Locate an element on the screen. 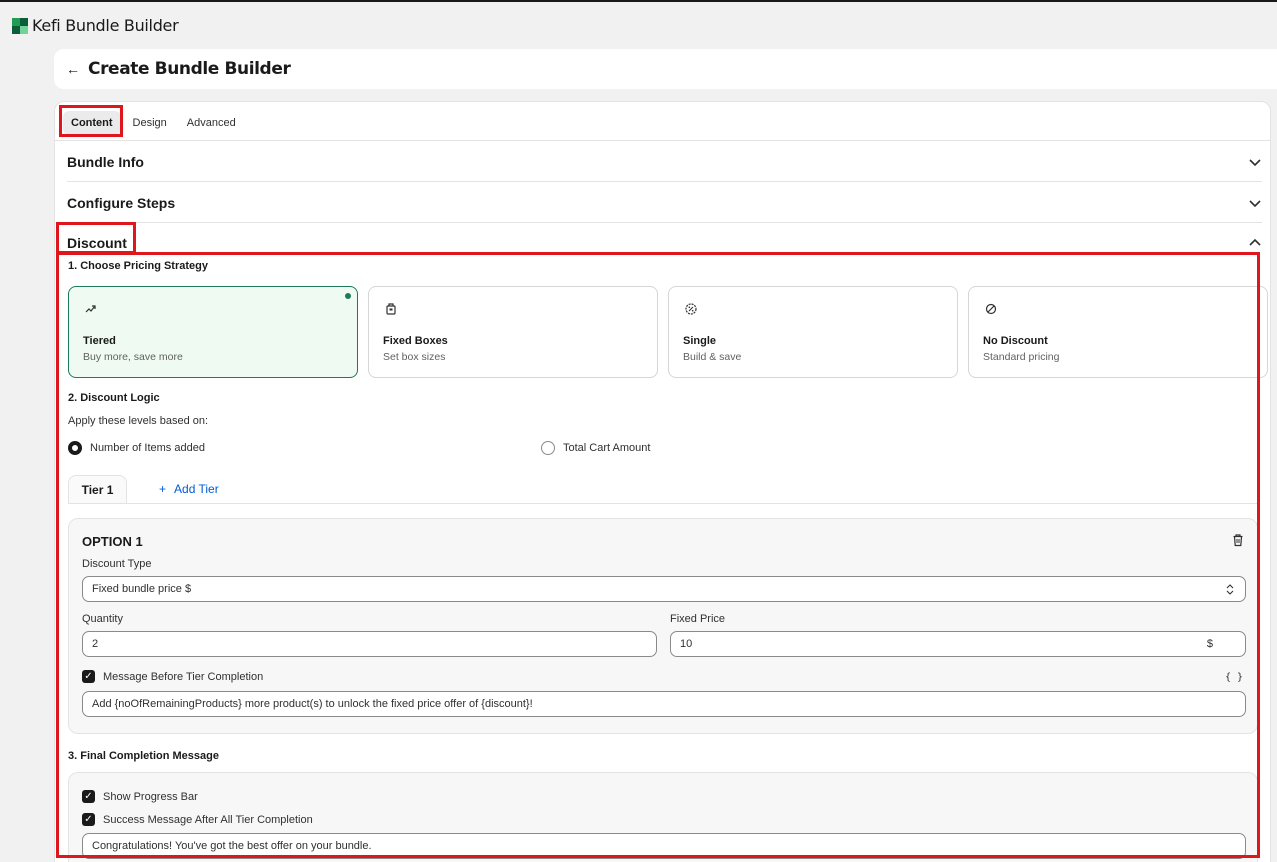 The height and width of the screenshot is (862, 1277). page-header: ← Create Bundle Builder is located at coordinates (665, 69).